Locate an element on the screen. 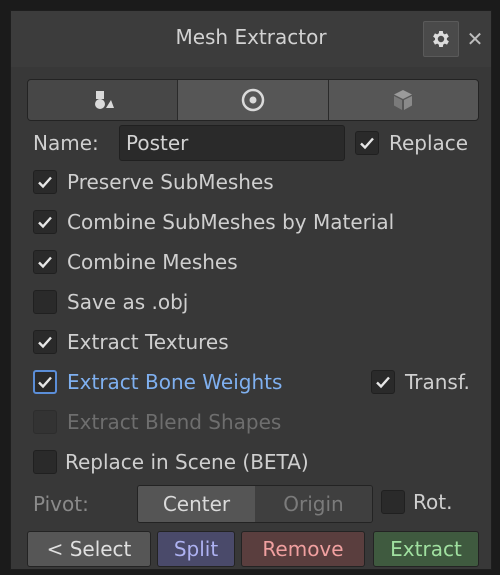 The height and width of the screenshot is (575, 500). save-obj-checkbox is located at coordinates (45, 302).